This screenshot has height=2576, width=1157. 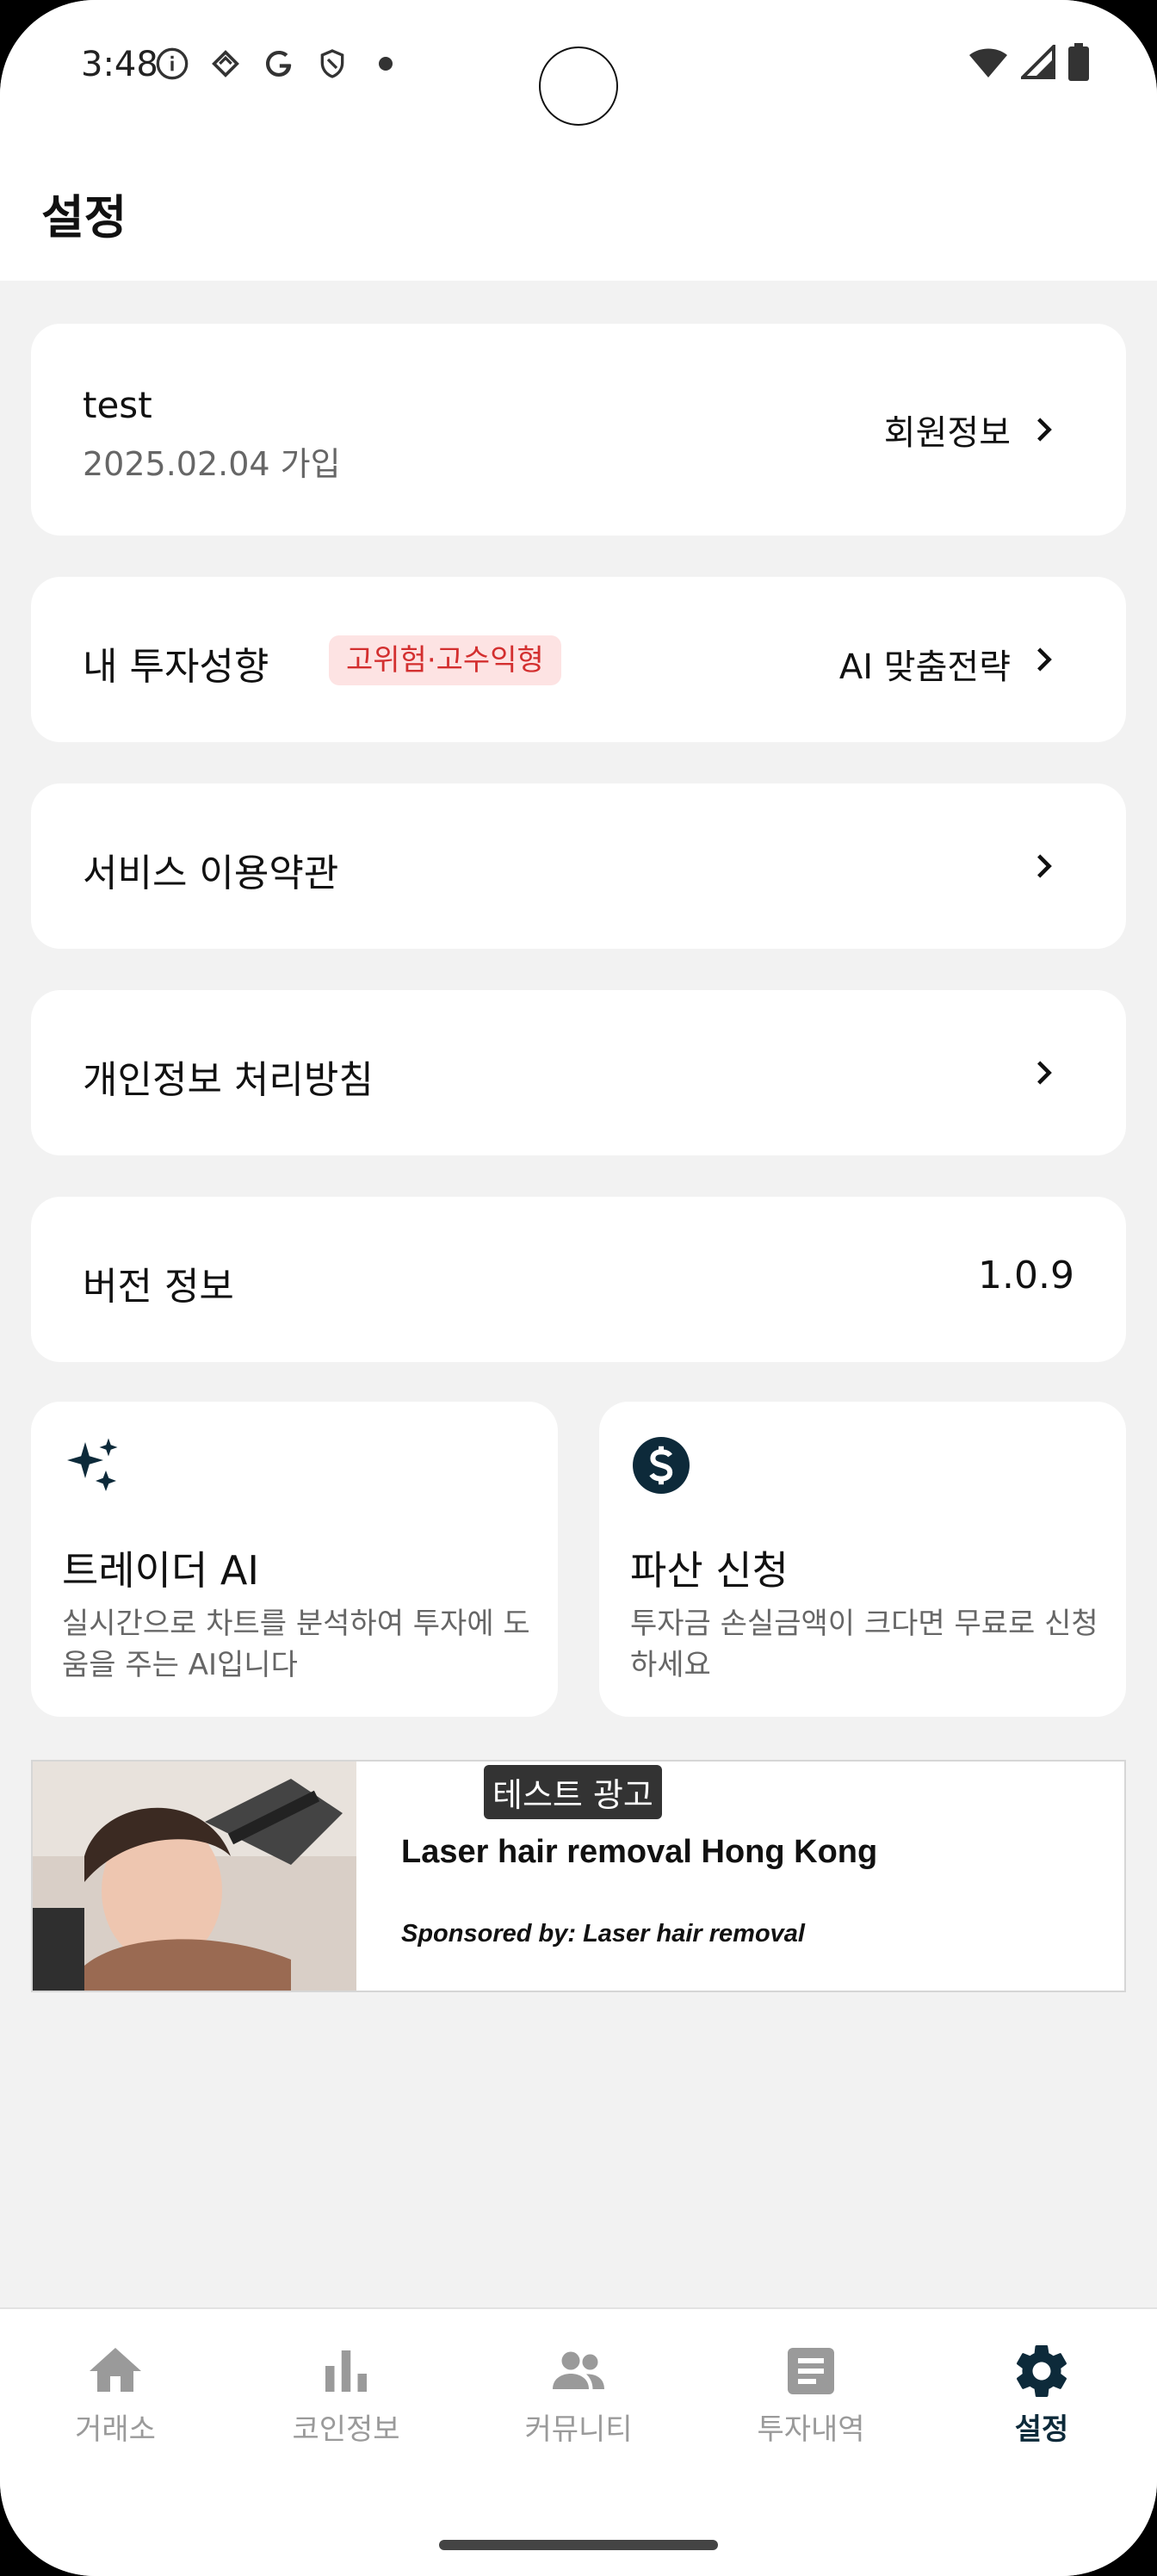 I want to click on ad-title: Laser hair removal Hong Kong, so click(x=639, y=1853).